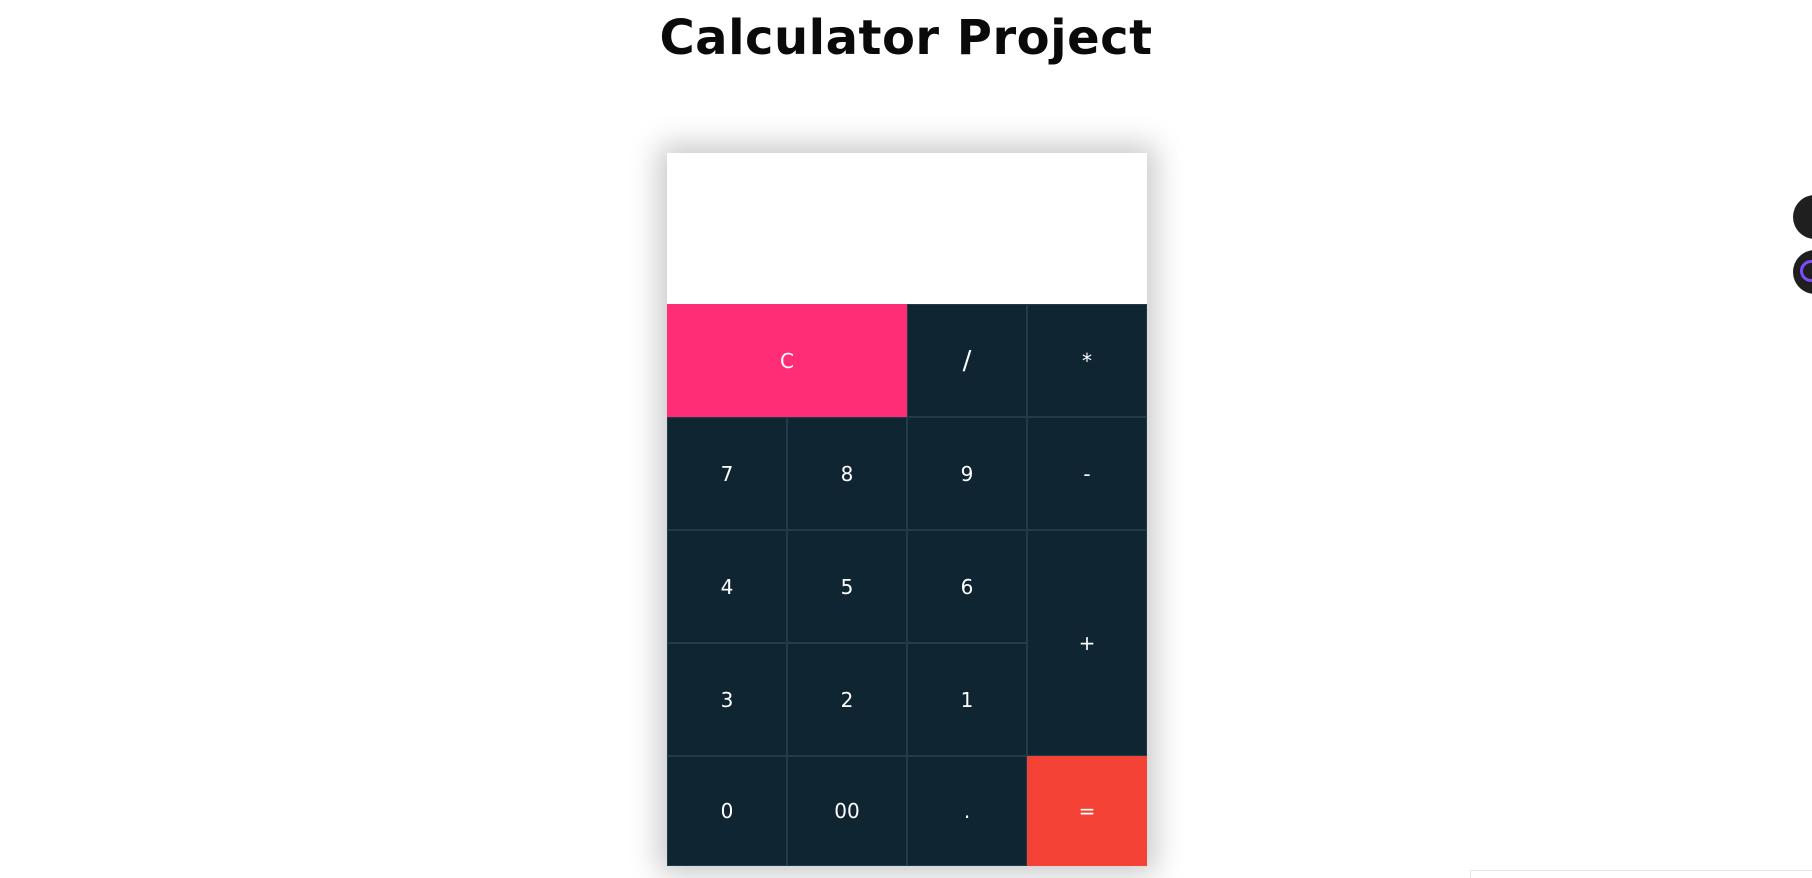 The height and width of the screenshot is (878, 1812). Describe the element at coordinates (727, 699) in the screenshot. I see `digit-3-button: 3` at that location.